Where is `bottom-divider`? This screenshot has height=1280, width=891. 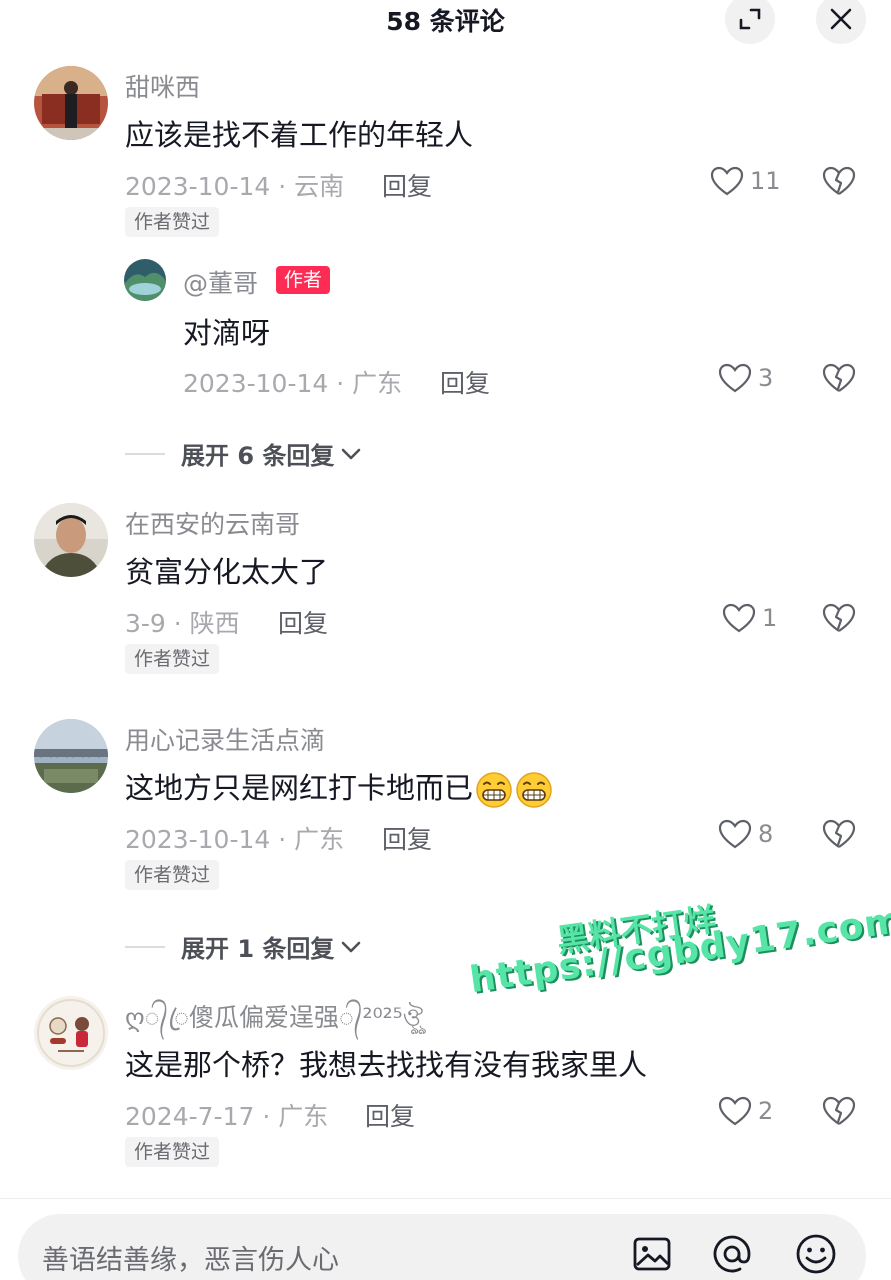
bottom-divider is located at coordinates (445, 1198).